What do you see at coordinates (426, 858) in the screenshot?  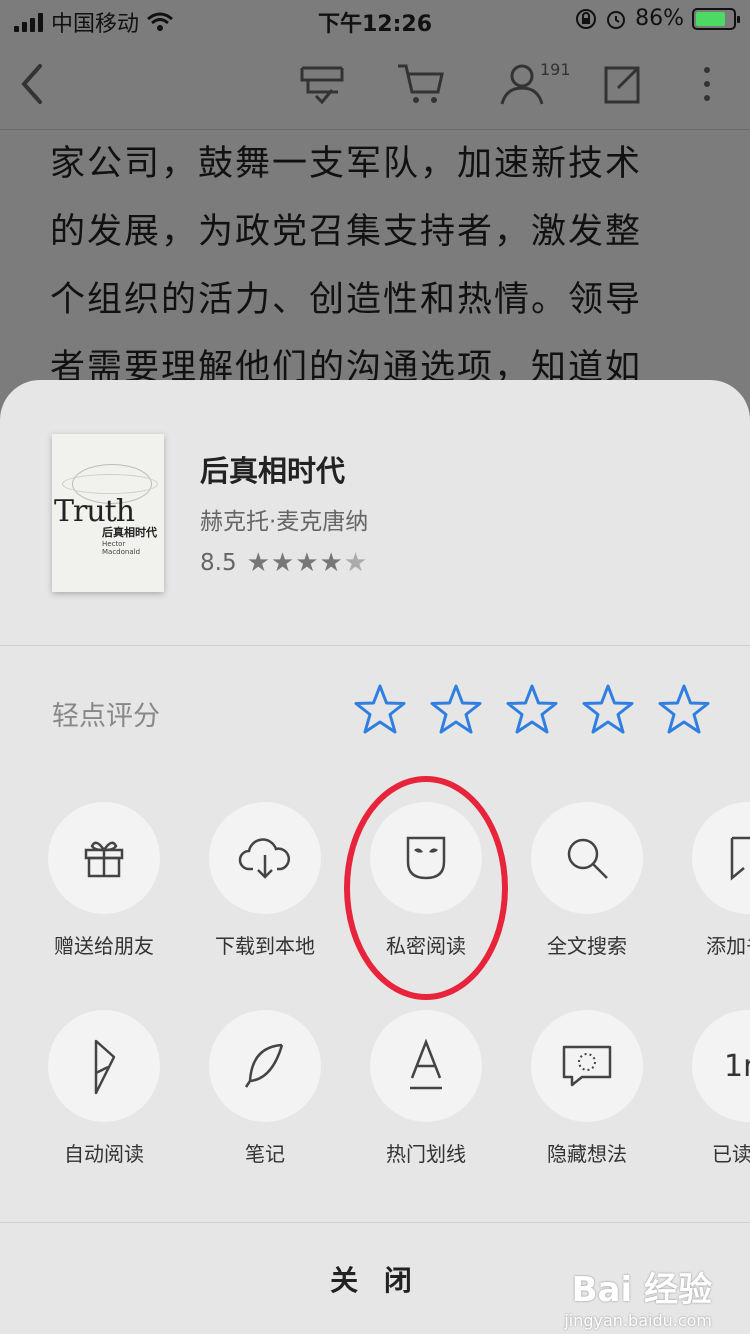 I see `mask-icon` at bounding box center [426, 858].